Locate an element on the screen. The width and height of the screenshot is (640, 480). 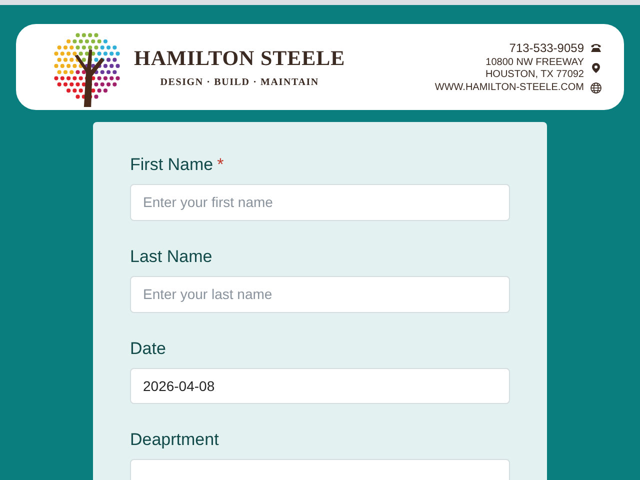
website-url: WWW.HAMILTON-STEELE.COM is located at coordinates (509, 87).